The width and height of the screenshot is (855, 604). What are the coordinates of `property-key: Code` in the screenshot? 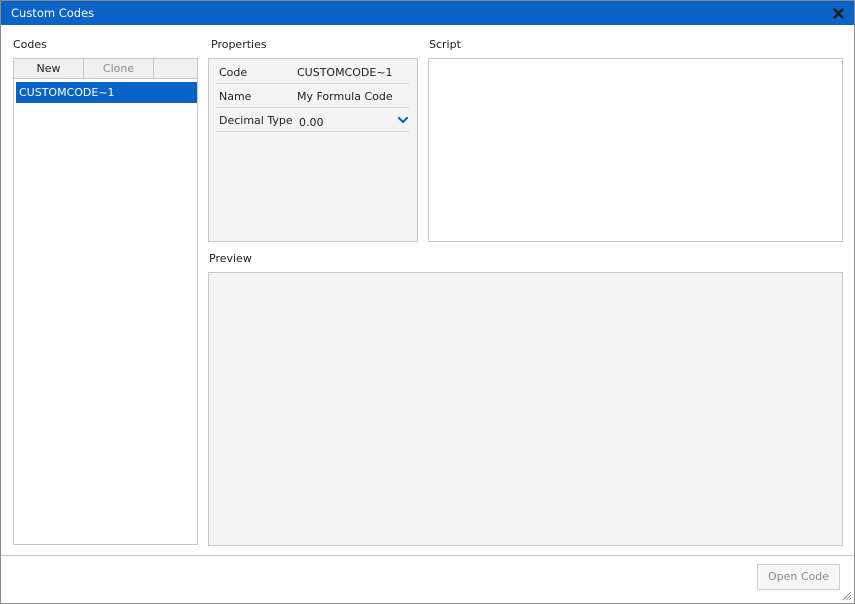 It's located at (233, 72).